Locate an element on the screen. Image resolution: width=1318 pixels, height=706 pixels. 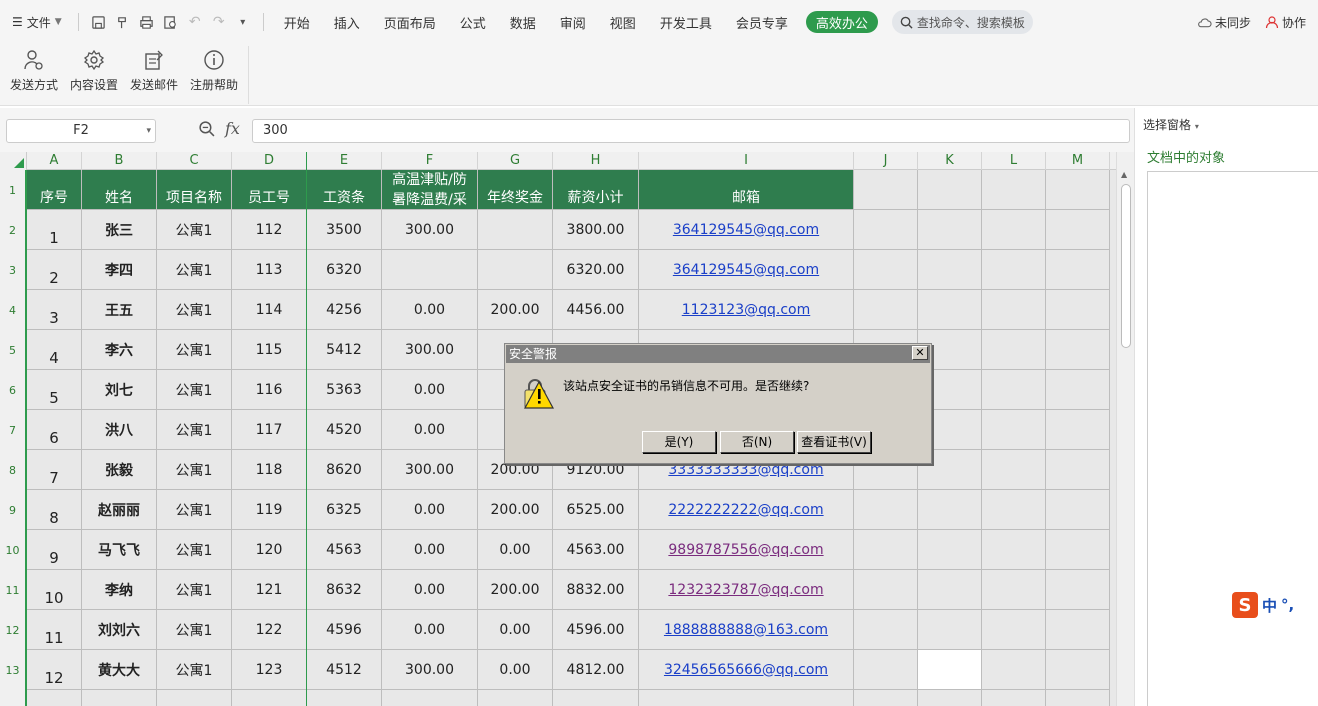
table-cell: 3800.00 is located at coordinates (596, 230).